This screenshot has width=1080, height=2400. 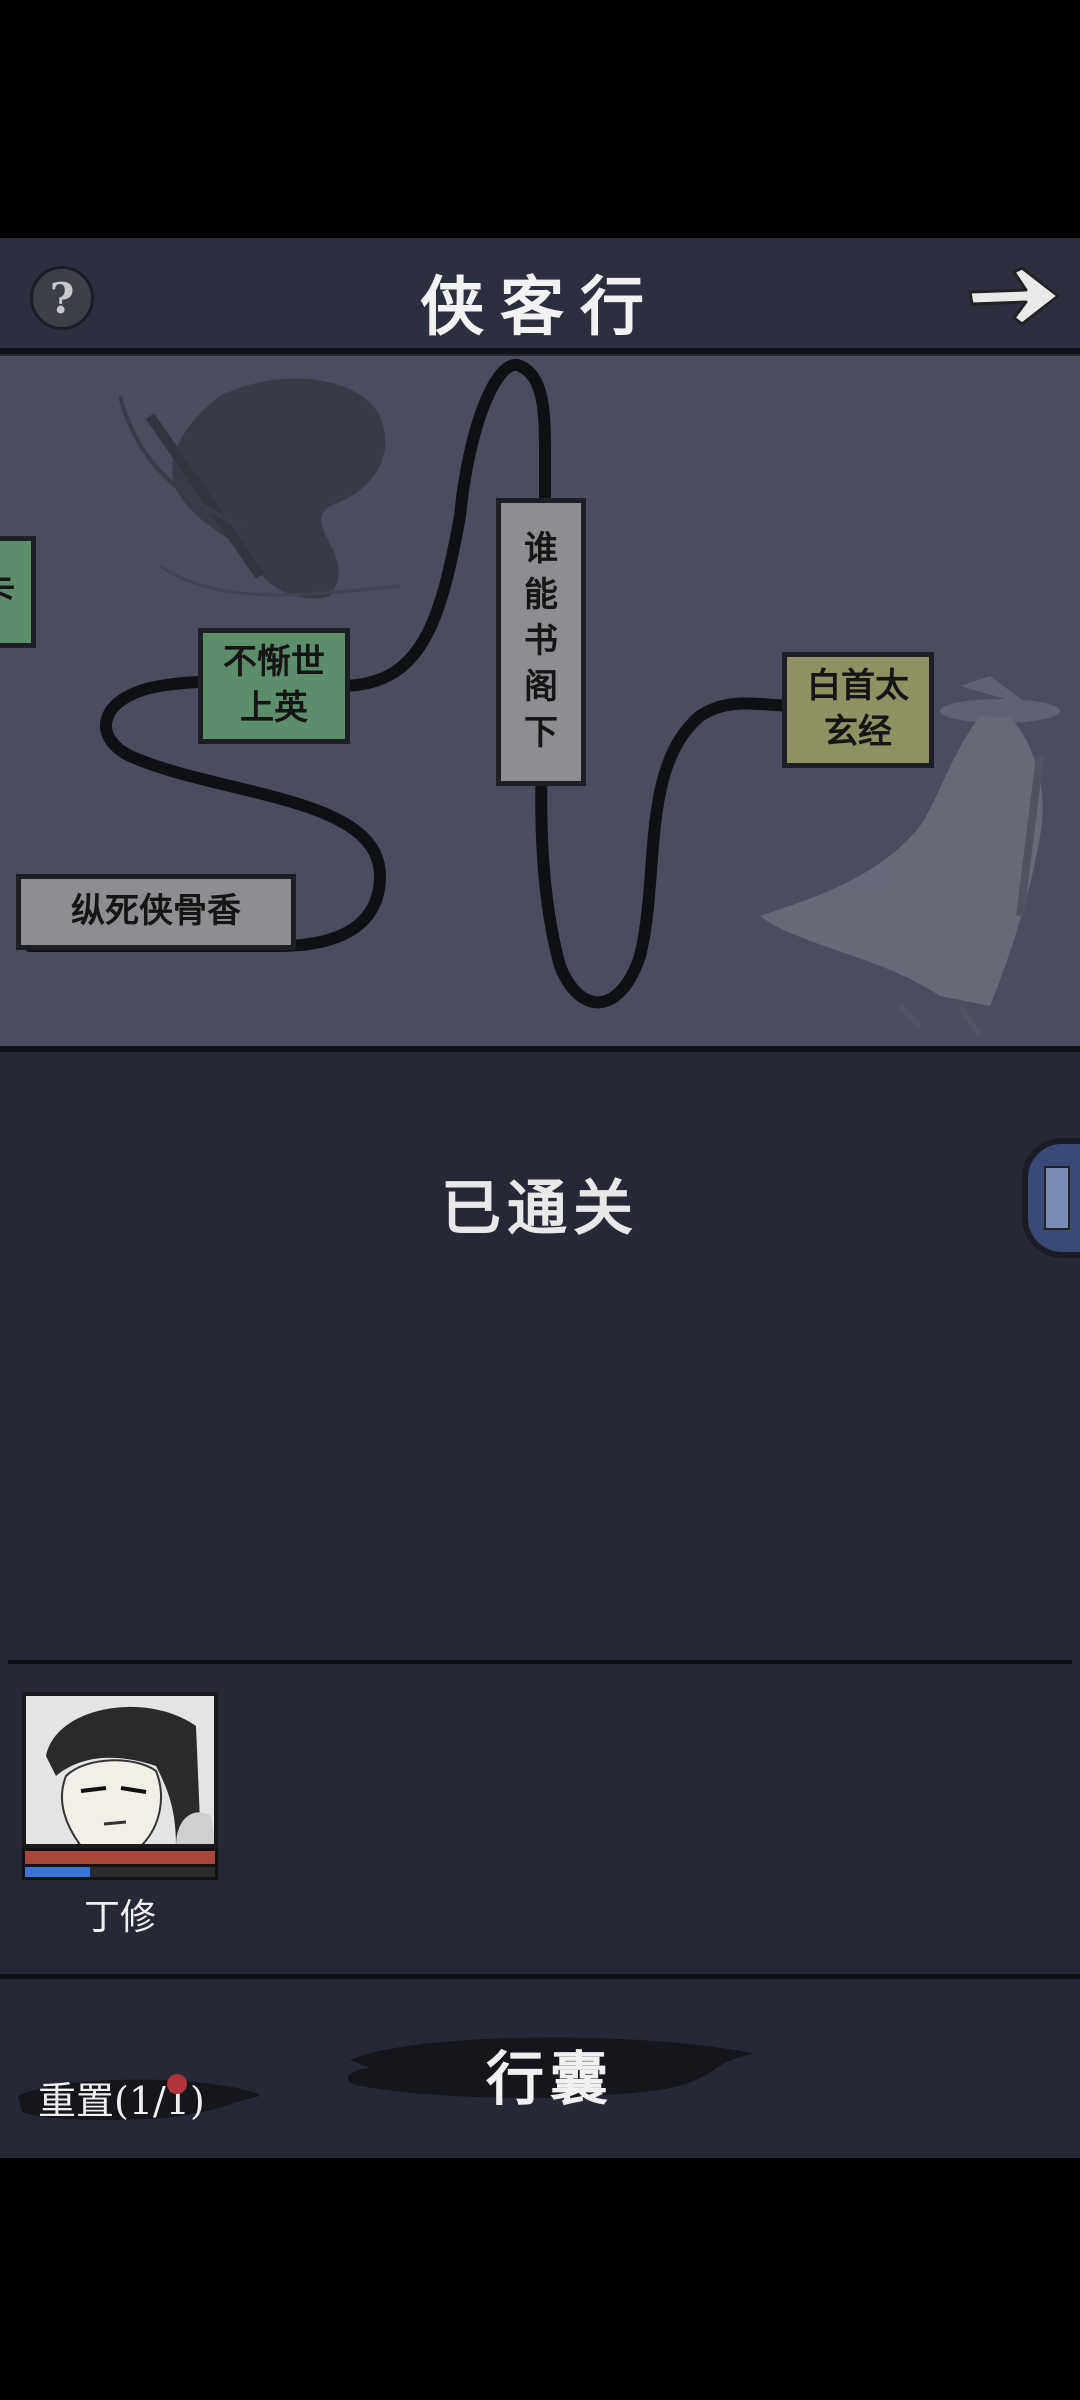 I want to click on book-icon, so click(x=1057, y=1198).